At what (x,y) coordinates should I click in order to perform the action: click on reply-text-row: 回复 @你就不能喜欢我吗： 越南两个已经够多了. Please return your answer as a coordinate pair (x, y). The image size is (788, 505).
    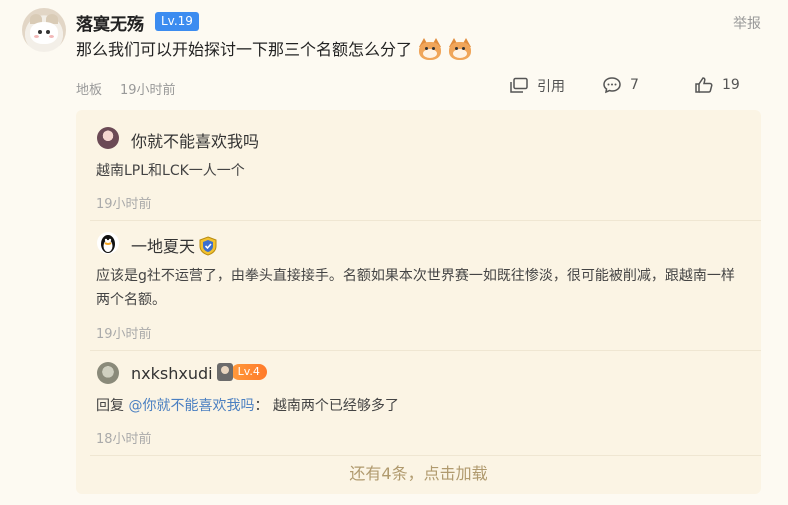
    Looking at the image, I should click on (416, 406).